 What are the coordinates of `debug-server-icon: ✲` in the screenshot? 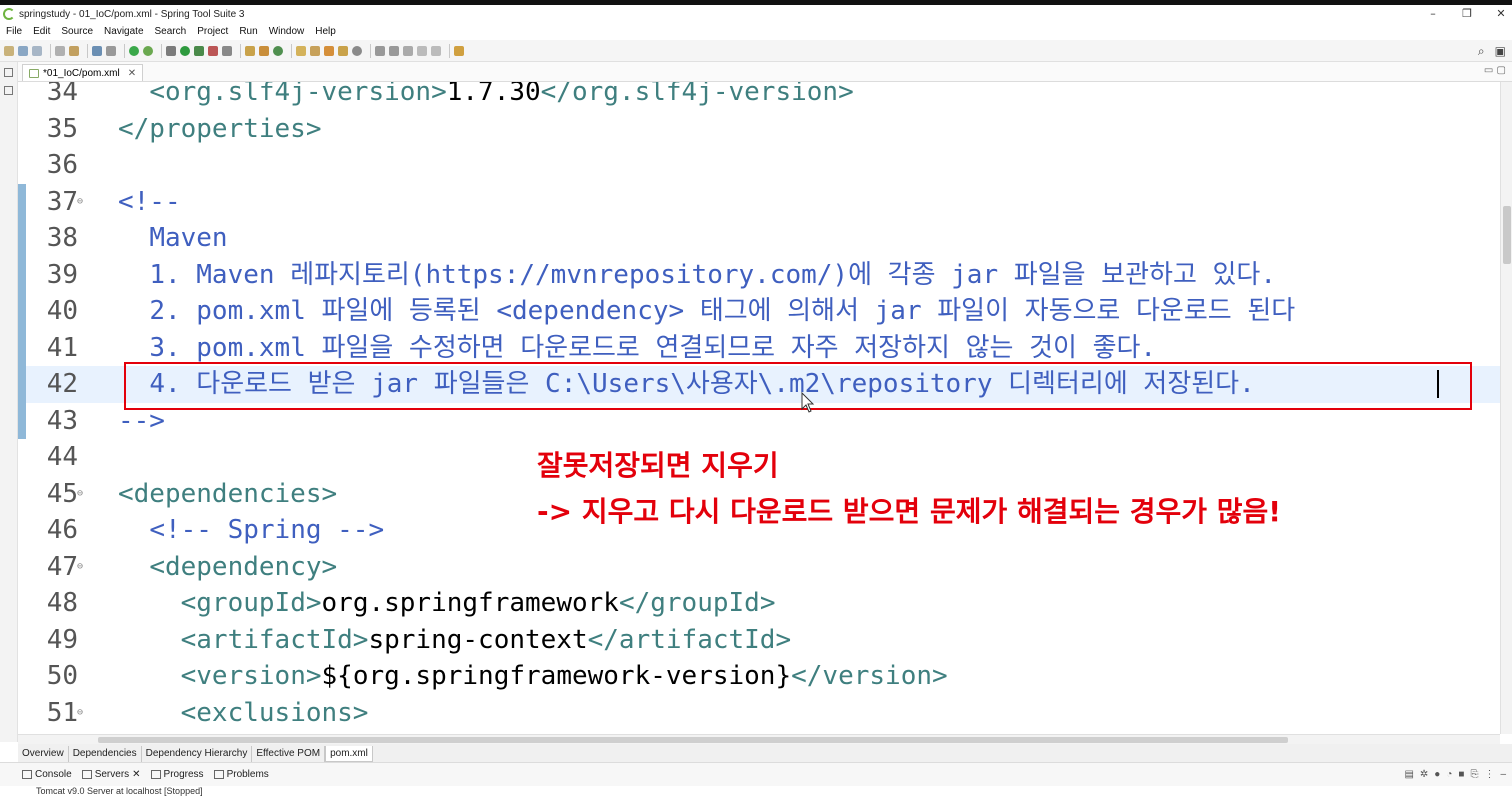 It's located at (1424, 774).